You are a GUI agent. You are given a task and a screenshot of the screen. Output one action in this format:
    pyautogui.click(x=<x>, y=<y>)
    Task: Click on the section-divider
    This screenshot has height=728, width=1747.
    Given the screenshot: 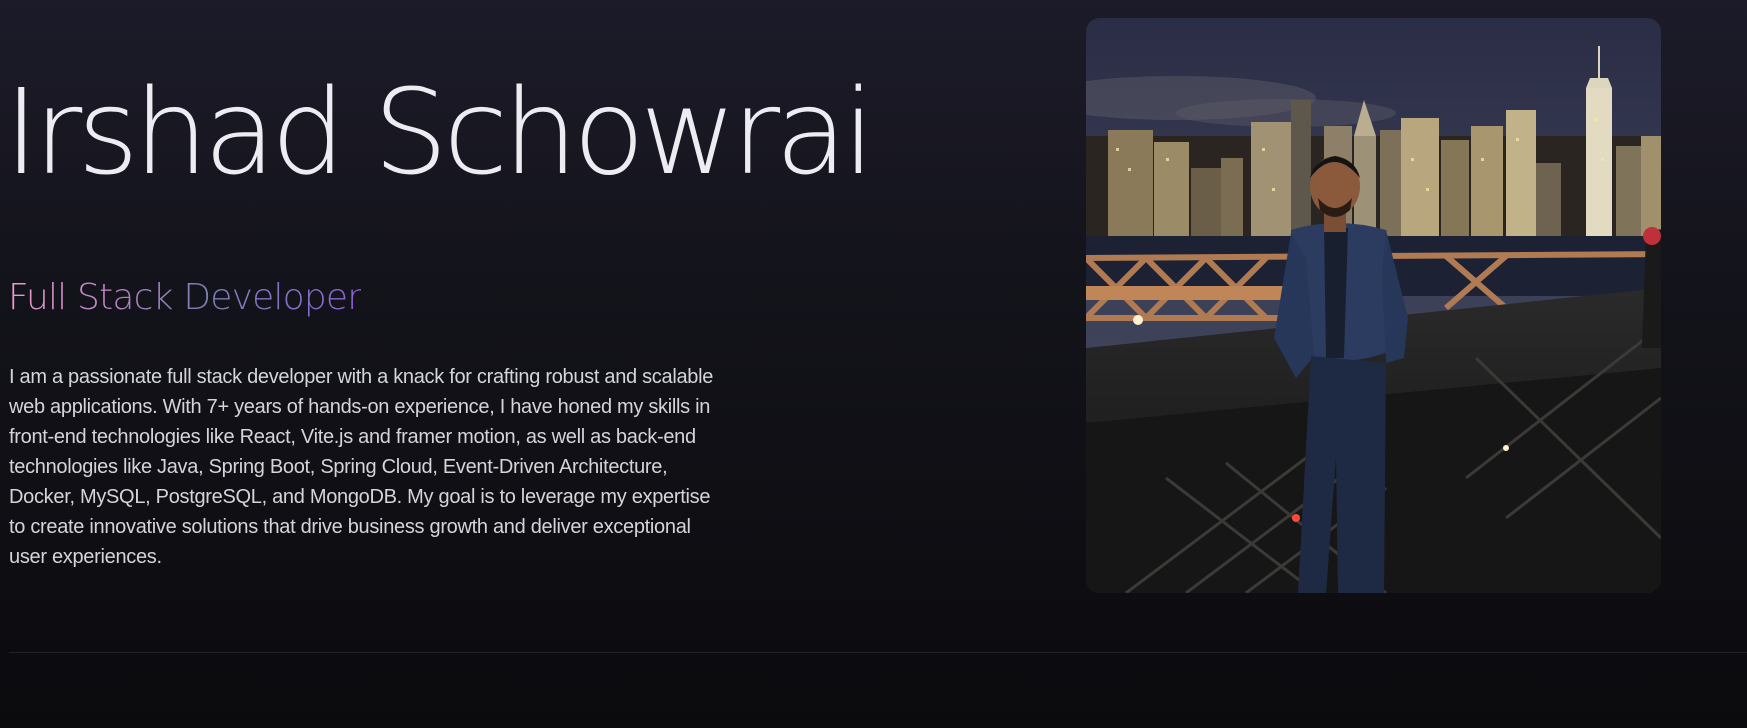 What is the action you would take?
    pyautogui.click(x=878, y=652)
    